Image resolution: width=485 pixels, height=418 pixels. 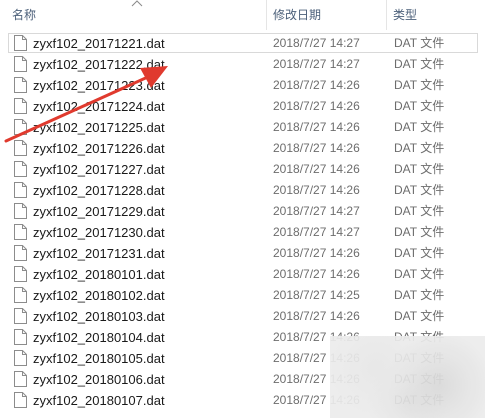 I want to click on column-header-type: 类型, so click(x=435, y=15).